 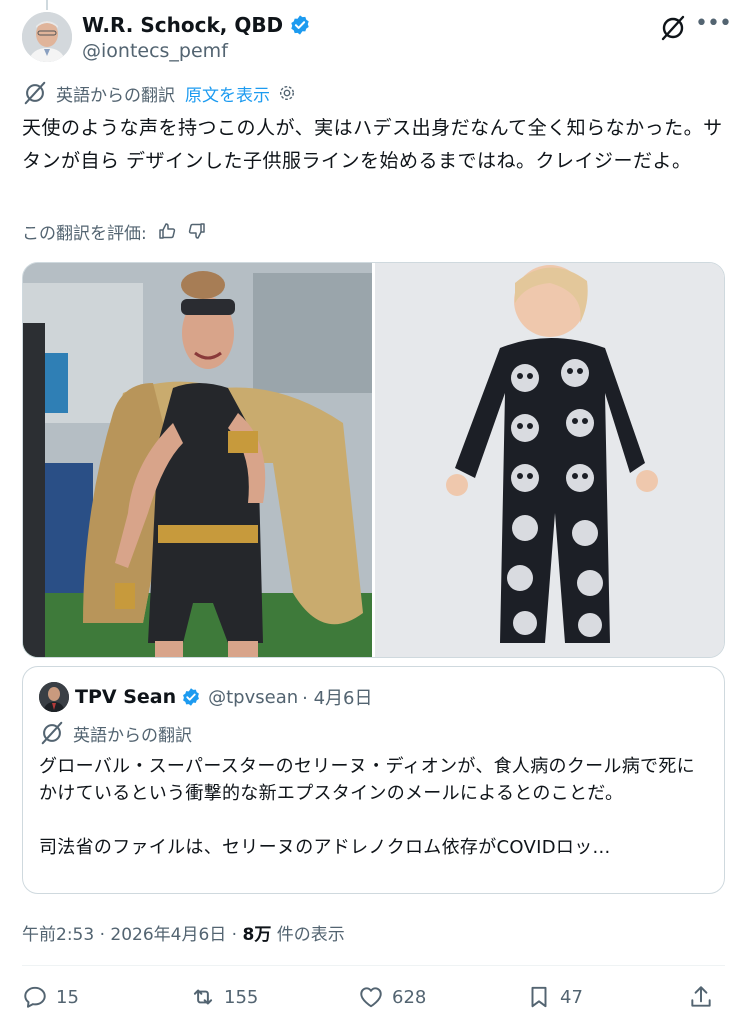 What do you see at coordinates (50, 997) in the screenshot?
I see `reply-button: 15` at bounding box center [50, 997].